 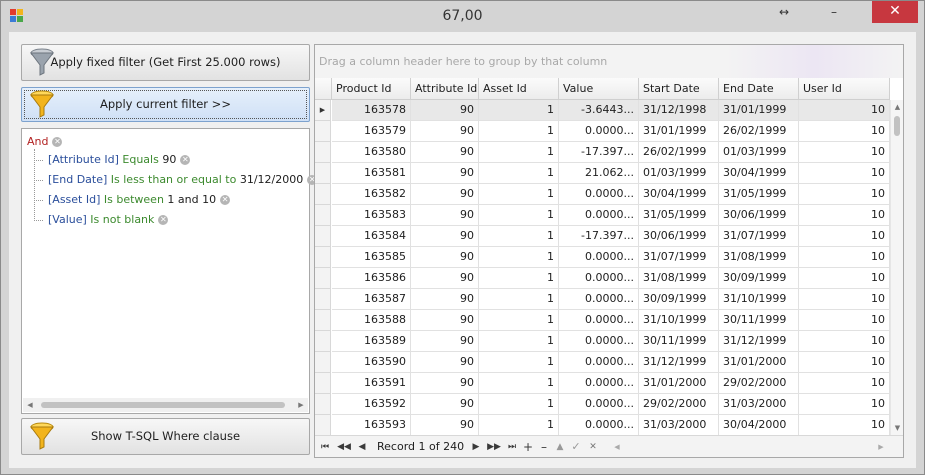 What do you see at coordinates (679, 215) in the screenshot?
I see `table-cell: 31/05/1999` at bounding box center [679, 215].